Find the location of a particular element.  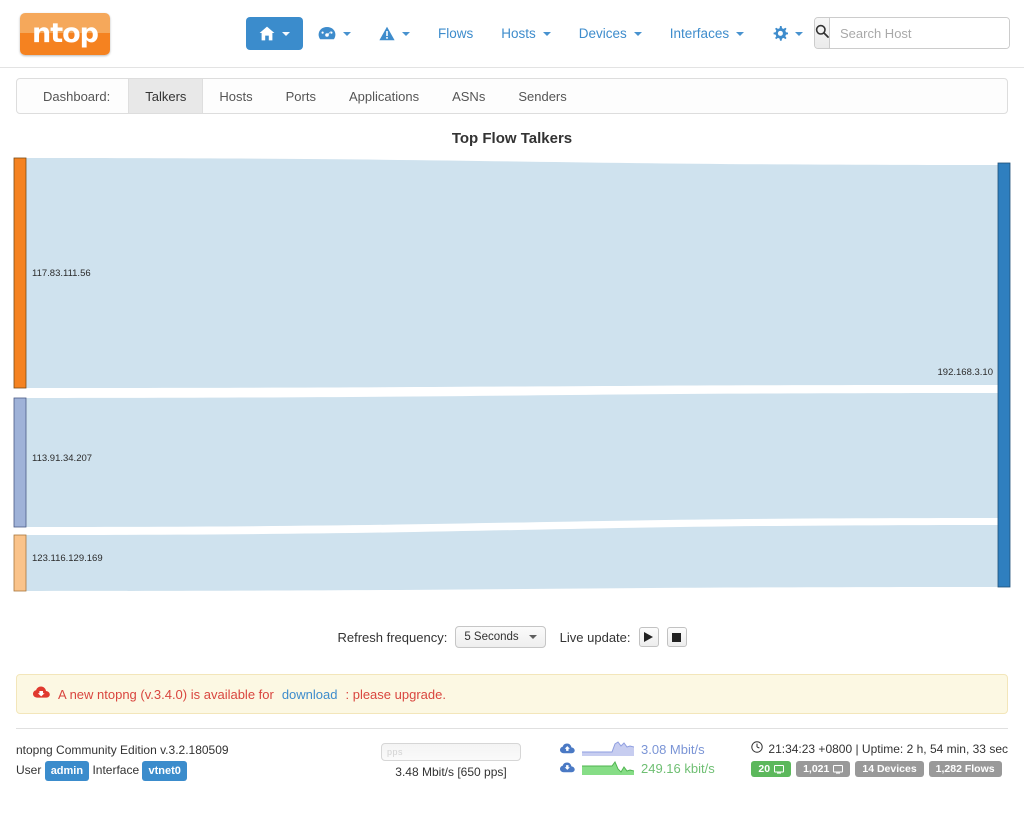

upload-rate-row: 3.08 Mbit/s is located at coordinates (637, 749).